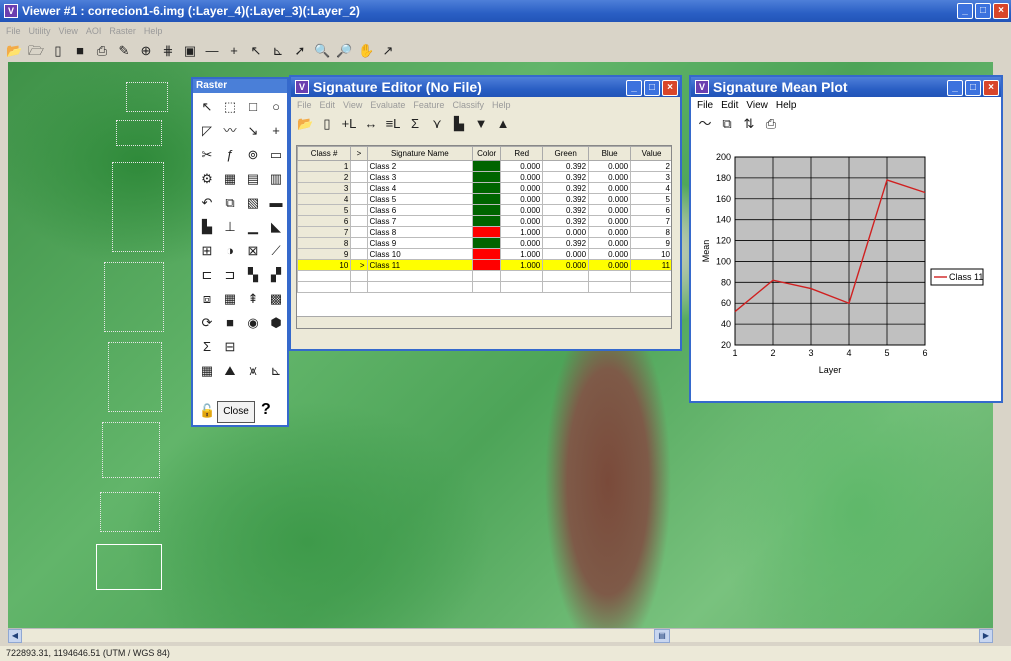  Describe the element at coordinates (236, 412) in the screenshot. I see `palette-close-button: Close` at that location.